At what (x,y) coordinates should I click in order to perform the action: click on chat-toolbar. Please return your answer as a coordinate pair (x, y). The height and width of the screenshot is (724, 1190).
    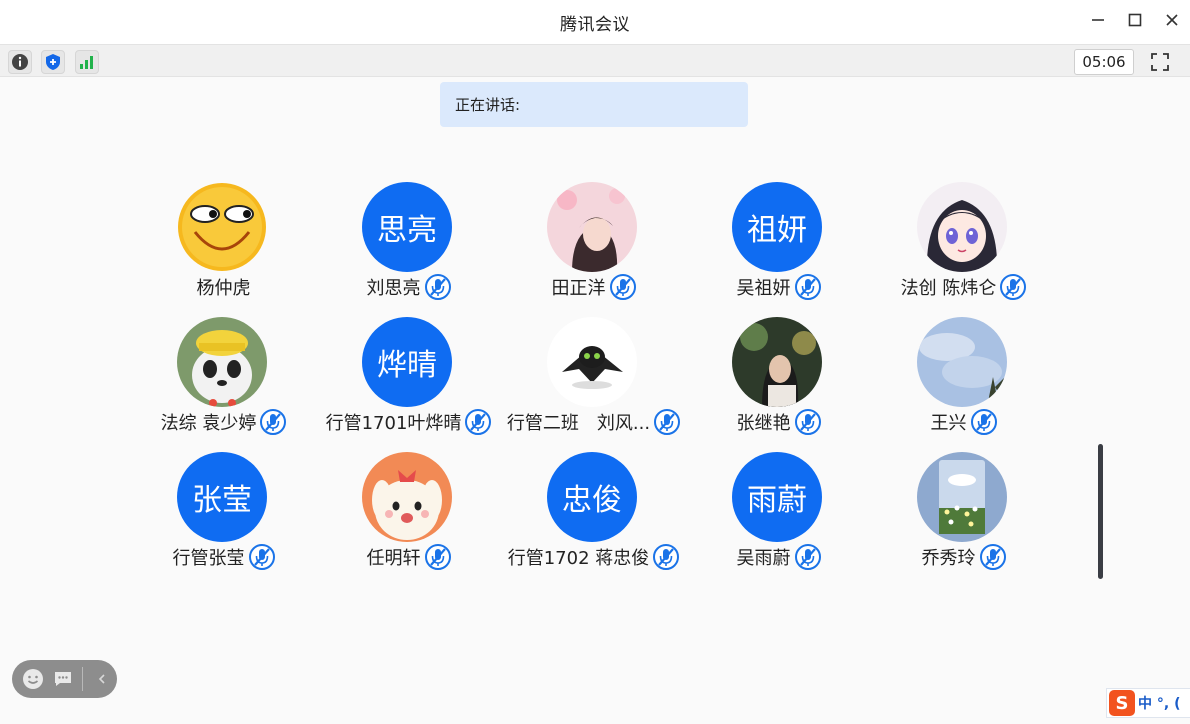
    Looking at the image, I should click on (64, 679).